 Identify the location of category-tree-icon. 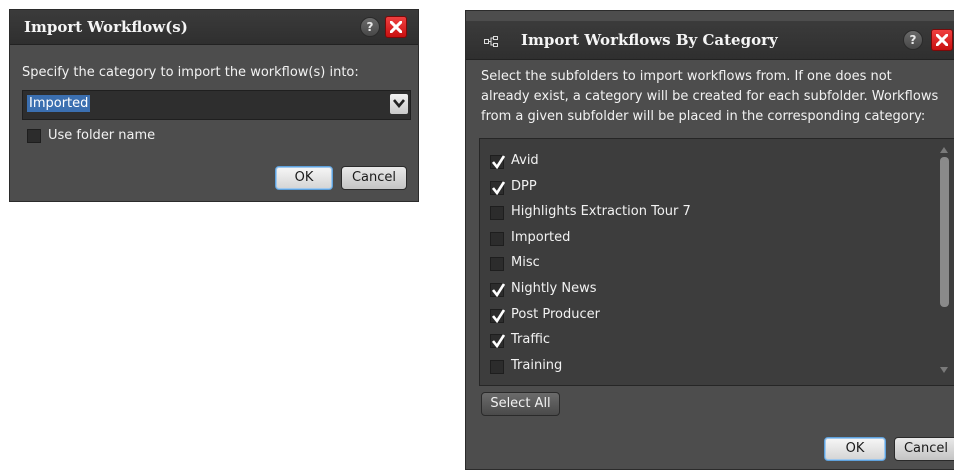
(491, 42).